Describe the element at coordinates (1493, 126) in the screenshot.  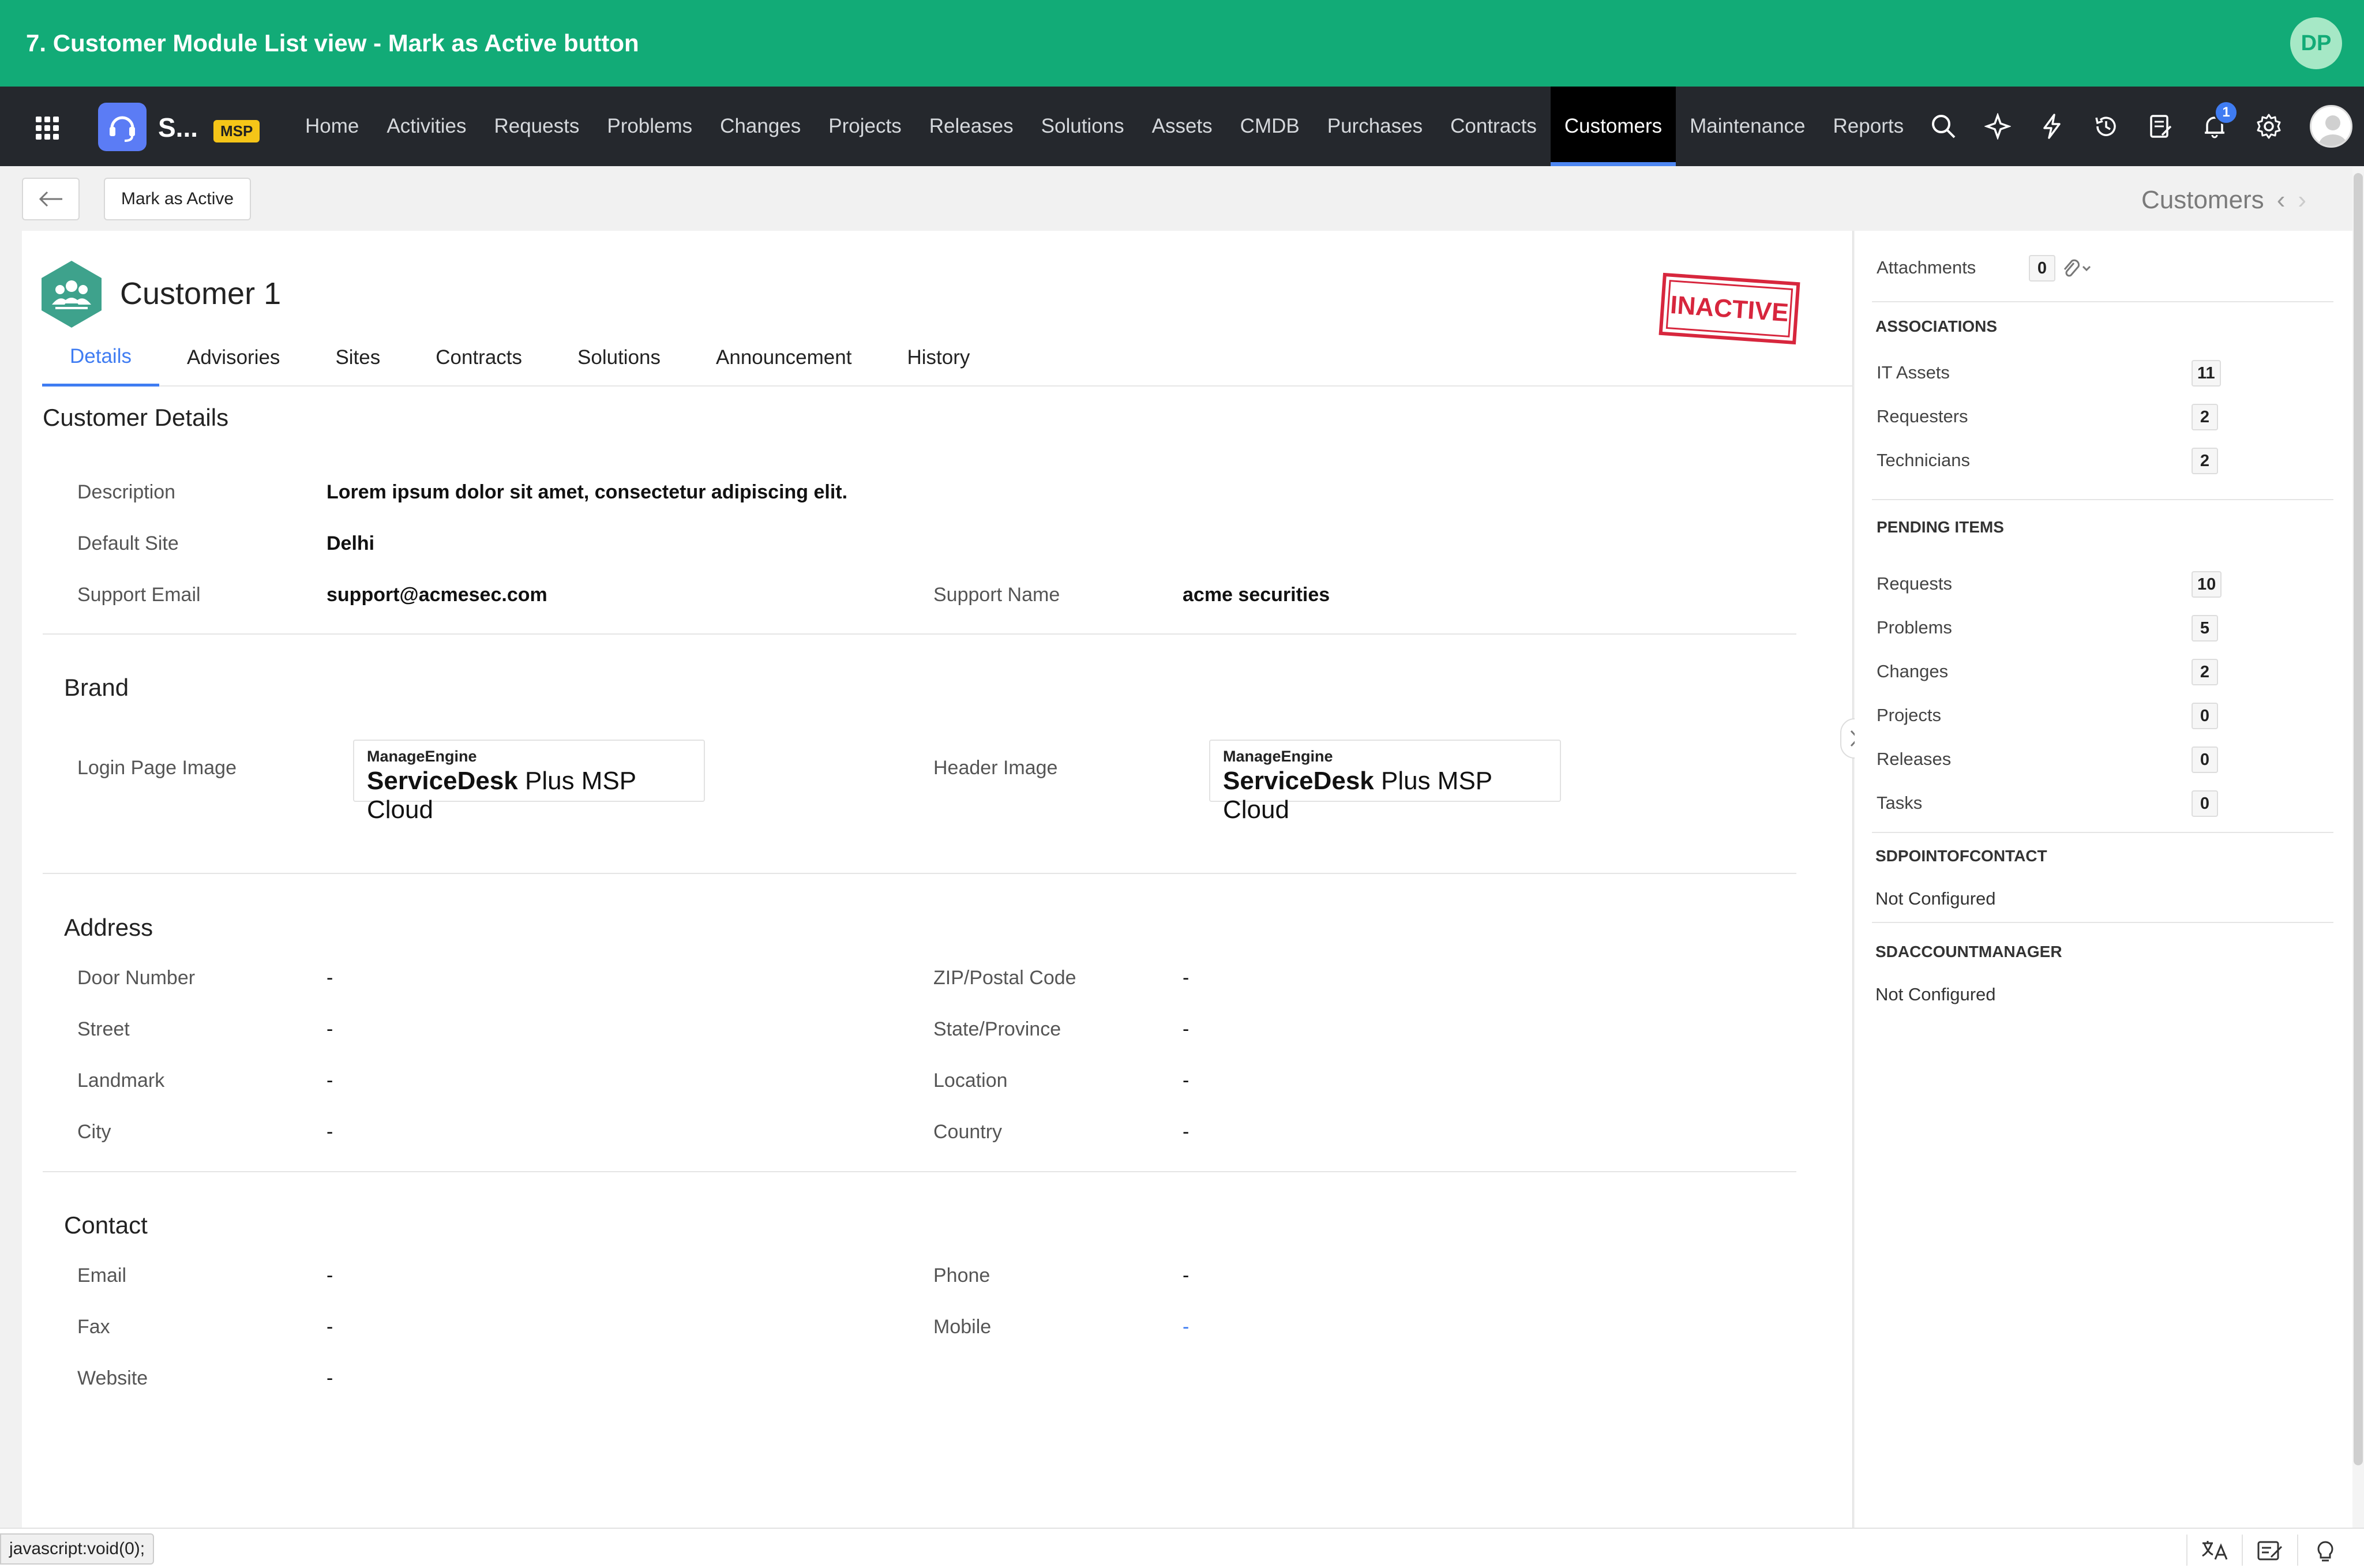
I see `nav-item-contracts: Contracts` at that location.